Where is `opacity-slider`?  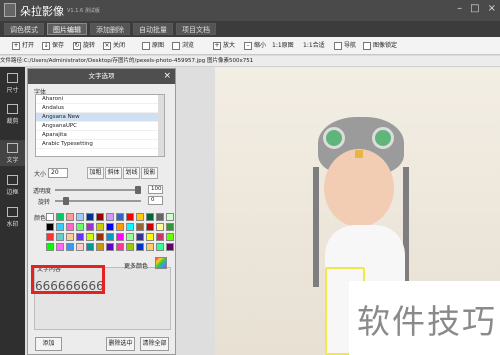
opacity-slider is located at coordinates (98, 190).